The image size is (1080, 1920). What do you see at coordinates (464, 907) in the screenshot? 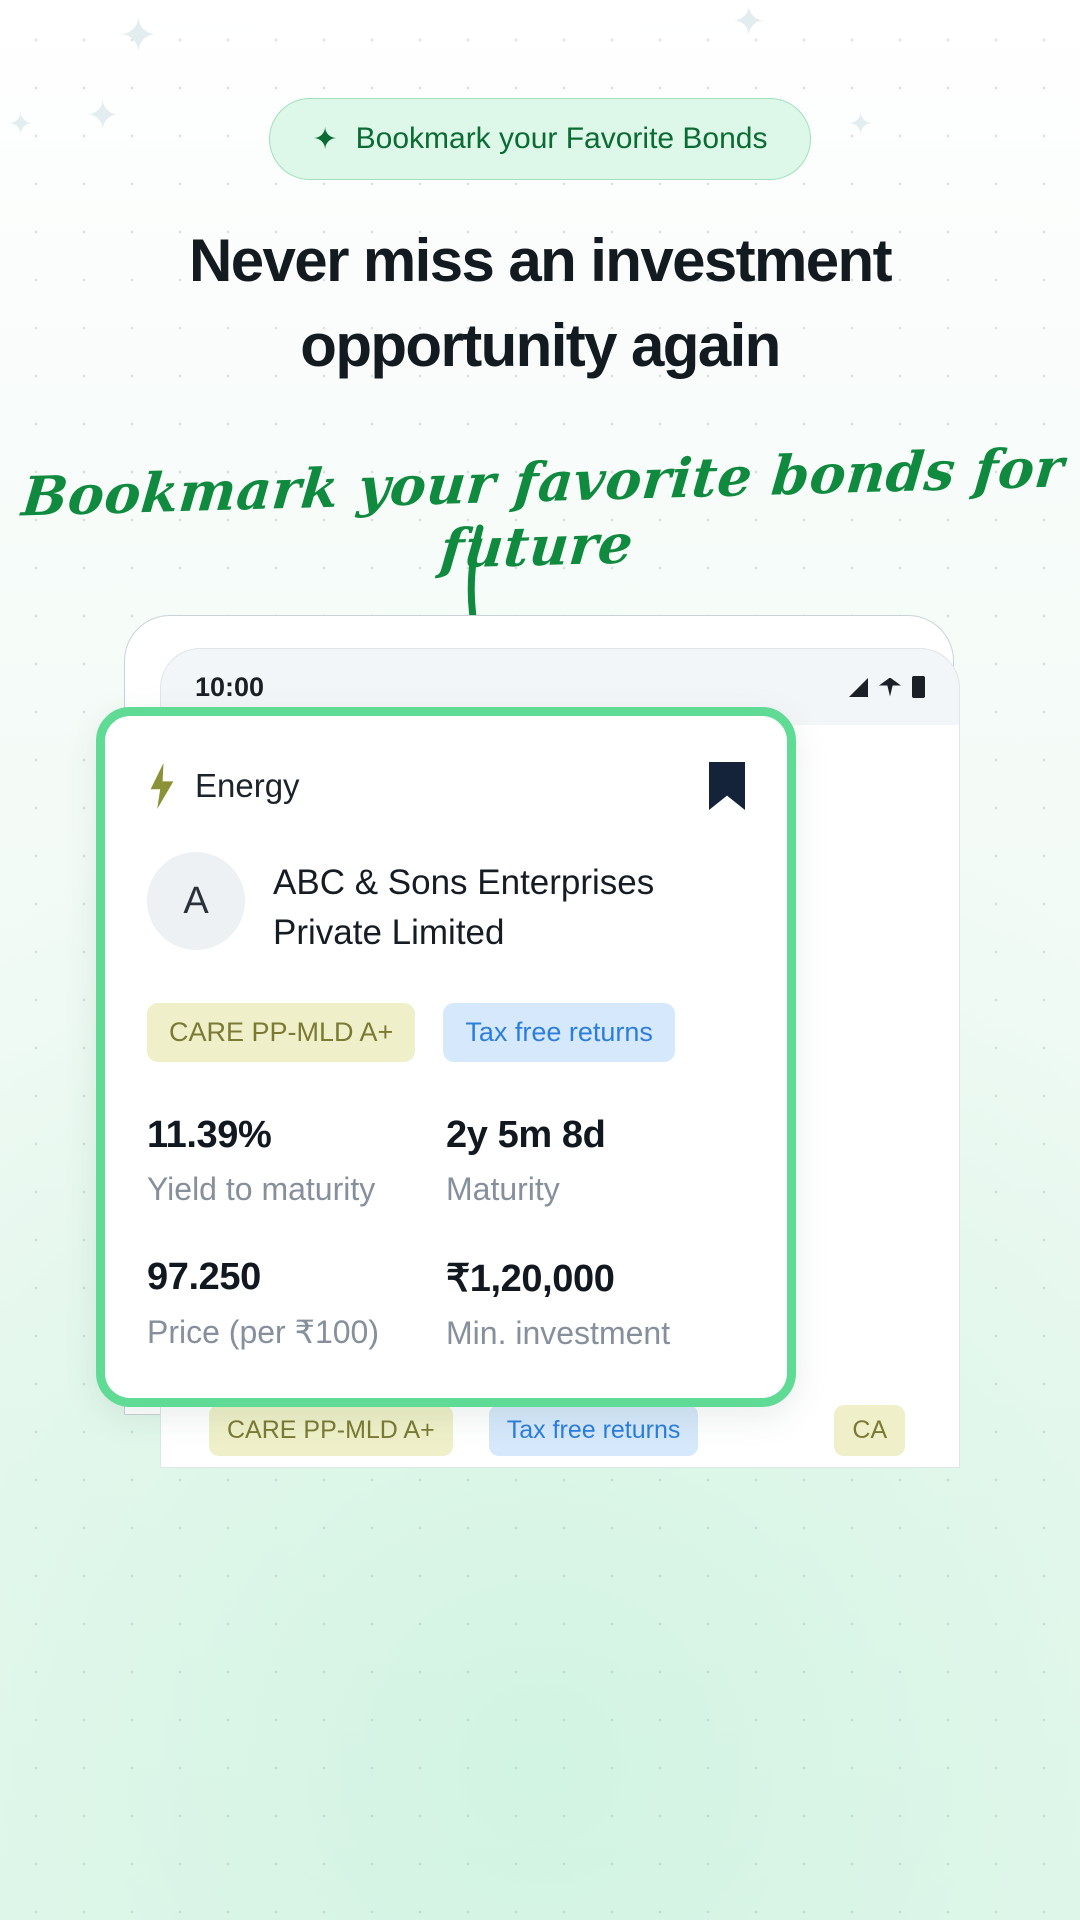
I see `company-name: ABC & Sons Enterprises Private Limited` at bounding box center [464, 907].